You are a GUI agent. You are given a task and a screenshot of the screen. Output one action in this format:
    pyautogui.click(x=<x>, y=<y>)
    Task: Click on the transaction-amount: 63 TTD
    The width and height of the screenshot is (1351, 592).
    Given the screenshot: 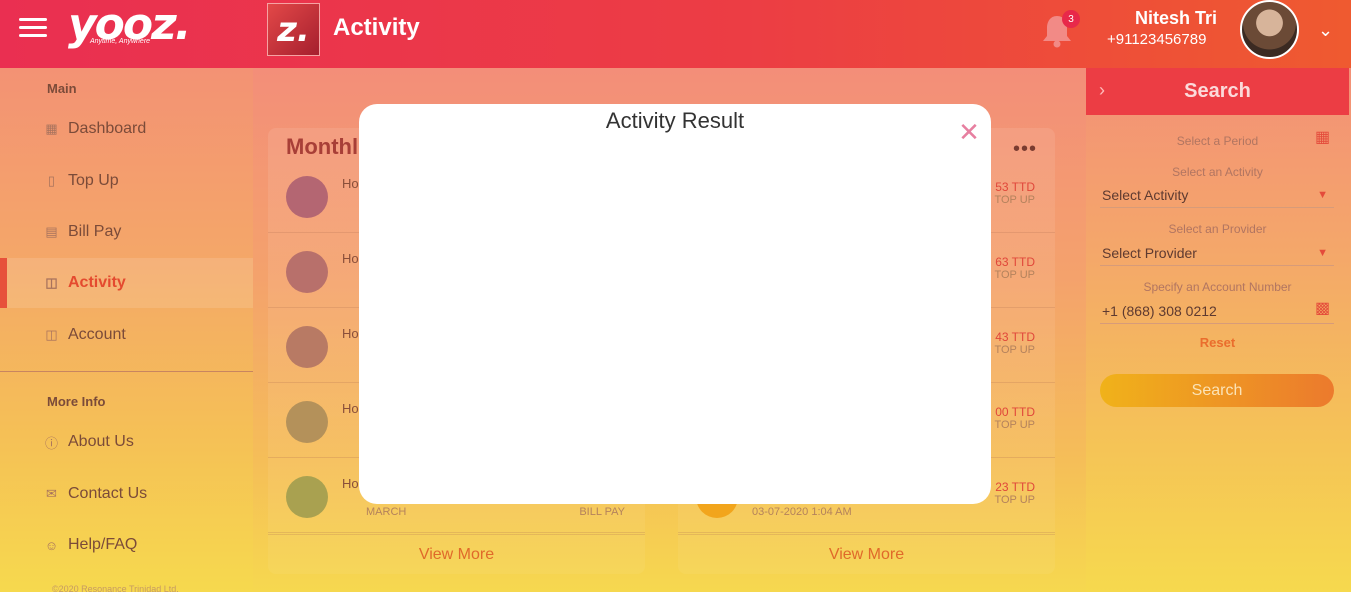 What is the action you would take?
    pyautogui.click(x=1015, y=262)
    